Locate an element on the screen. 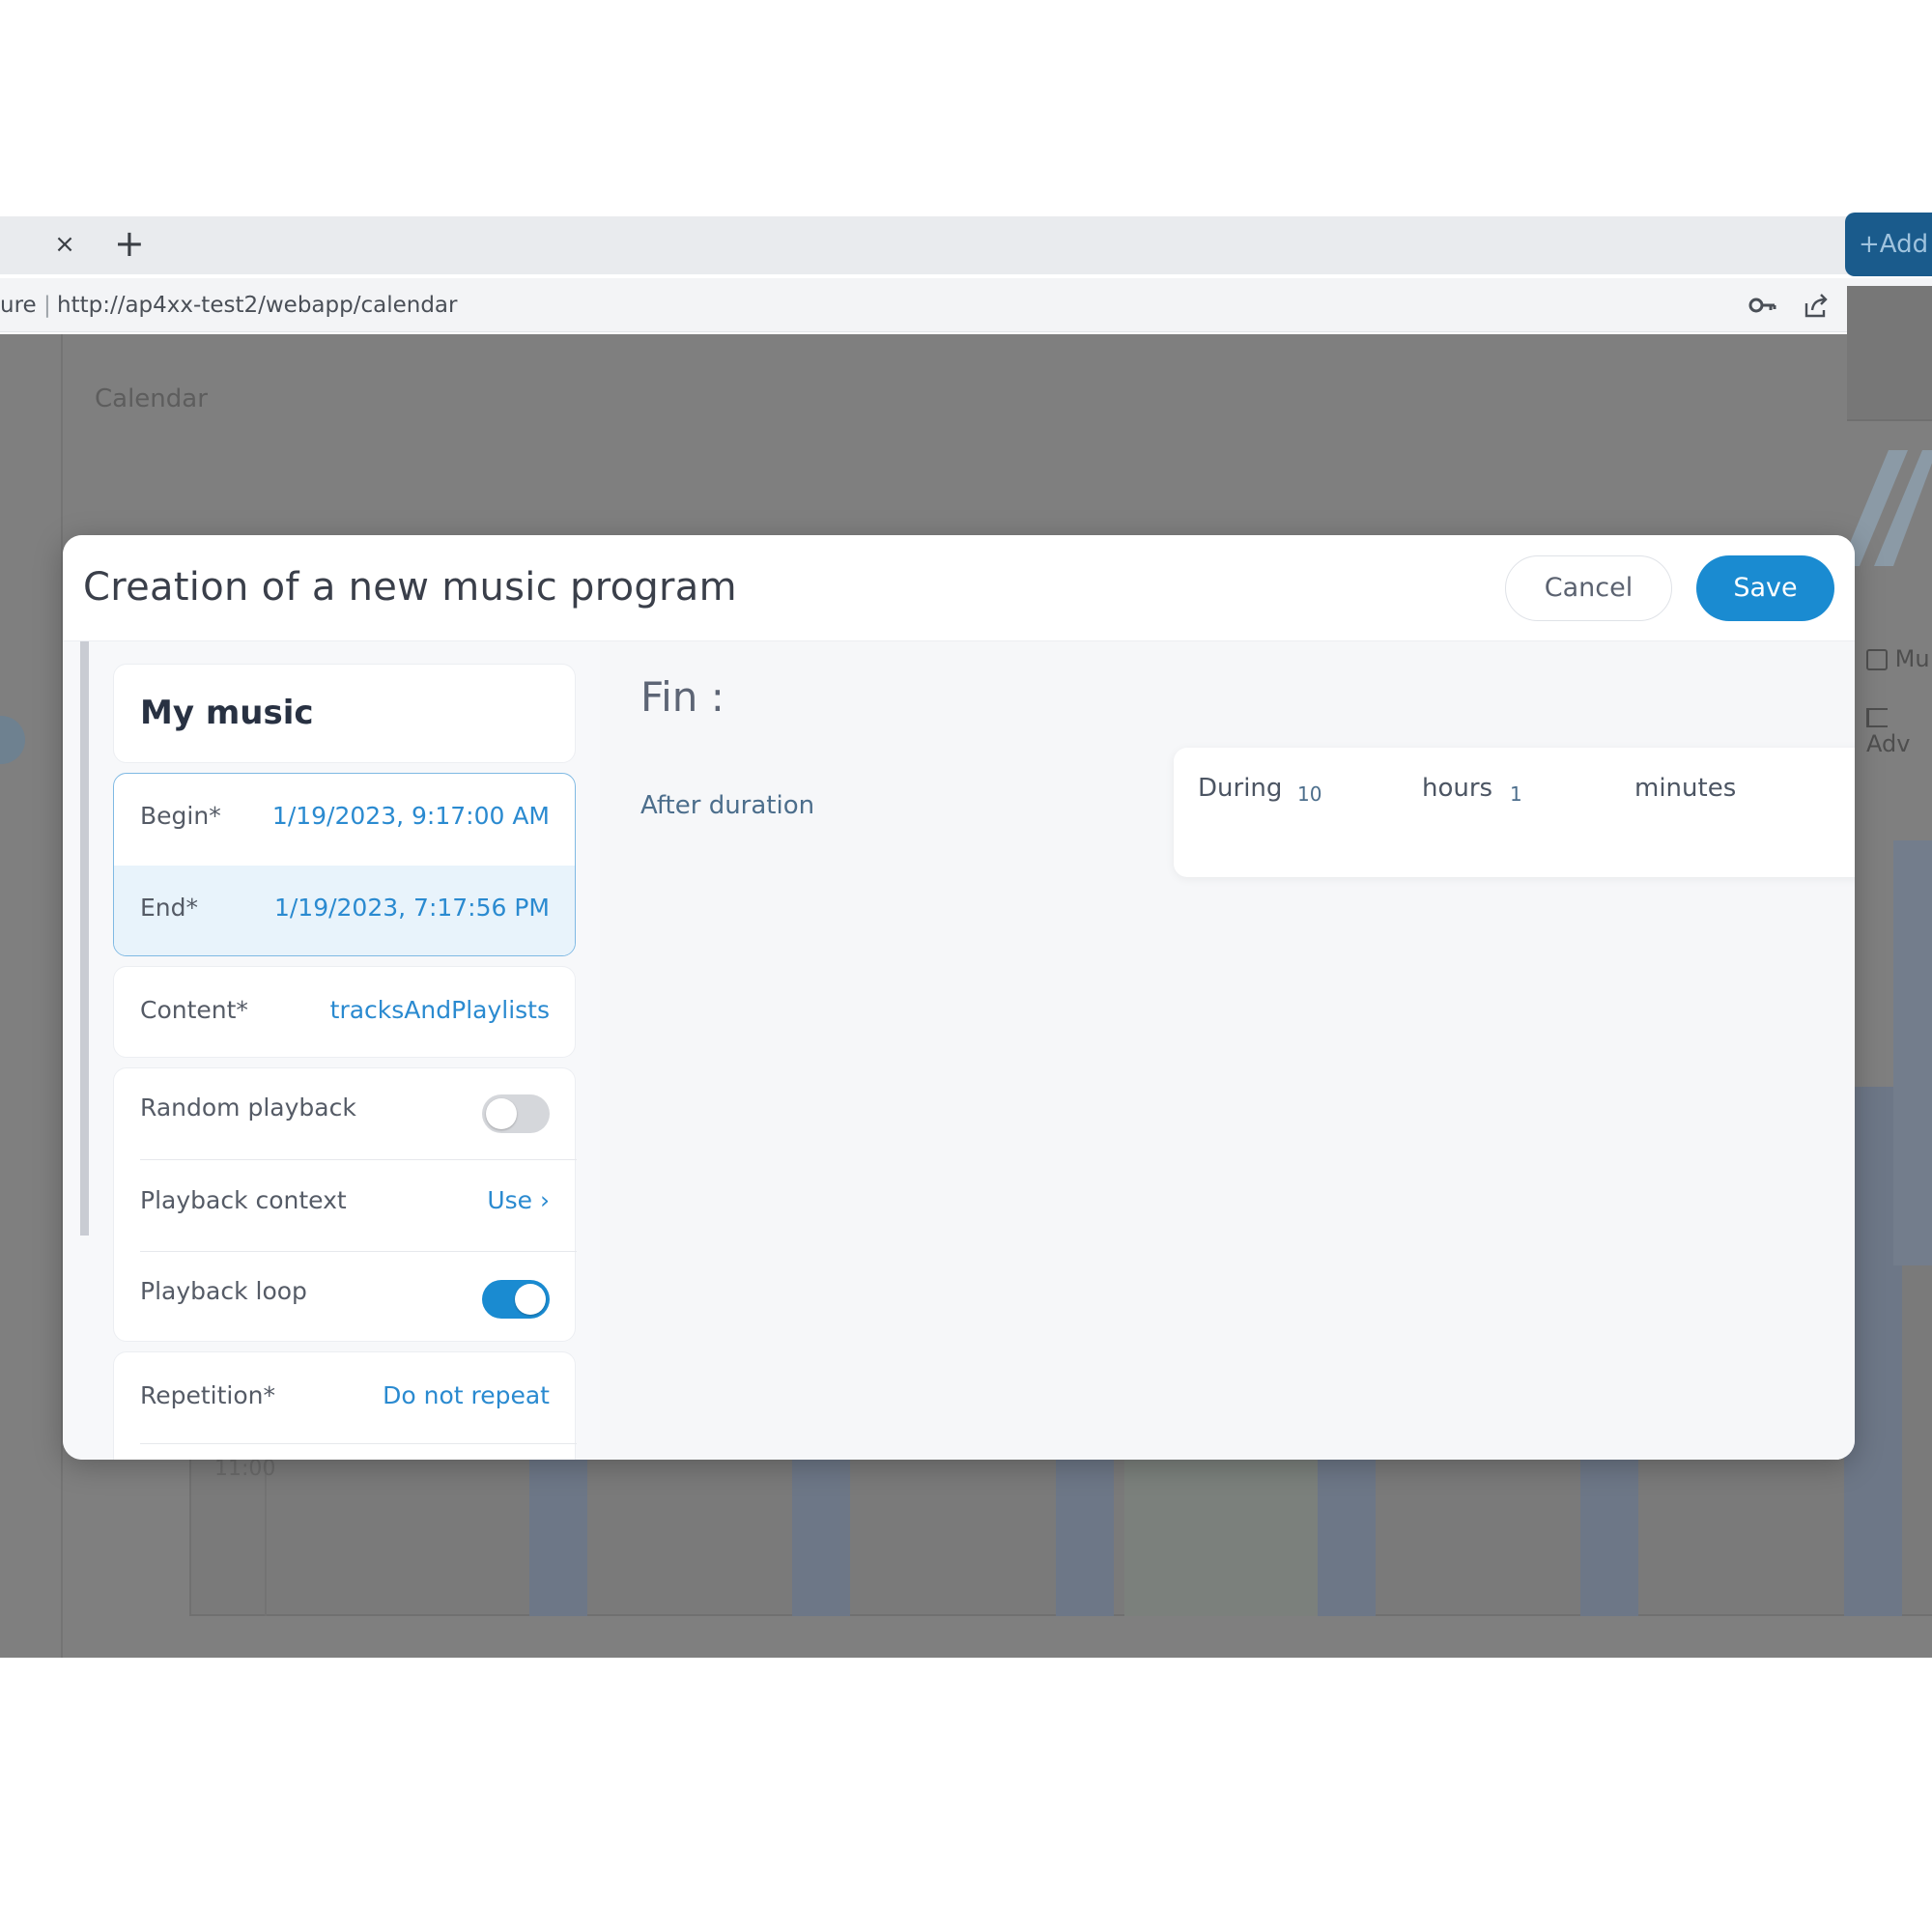 The image size is (1932, 1932). app-time-label: 11:00 is located at coordinates (245, 1469).